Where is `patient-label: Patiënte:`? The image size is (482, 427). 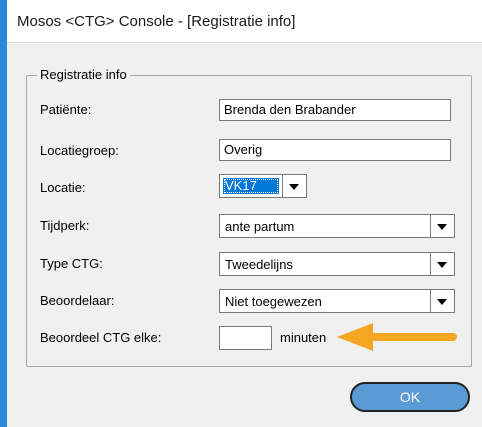
patient-label: Patiënte: is located at coordinates (66, 109).